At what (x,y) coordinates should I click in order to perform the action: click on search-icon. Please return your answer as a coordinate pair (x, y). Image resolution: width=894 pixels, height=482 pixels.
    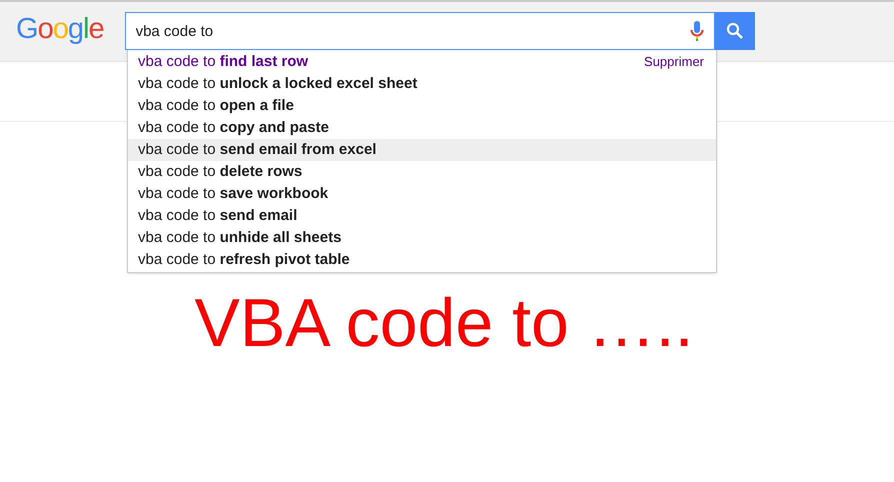
    Looking at the image, I should click on (735, 31).